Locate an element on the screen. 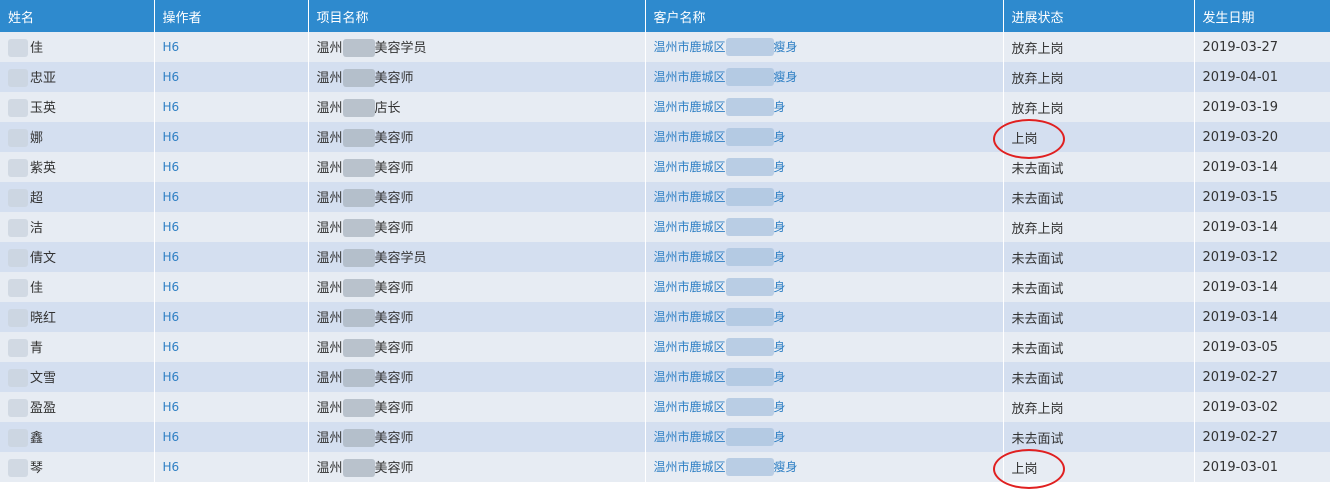 Image resolution: width=1330 pixels, height=489 pixels. table-row: 晓红 H6 温州 美容师 温州市鹿城区 身 未去面试 2019-03-14 is located at coordinates (665, 317).